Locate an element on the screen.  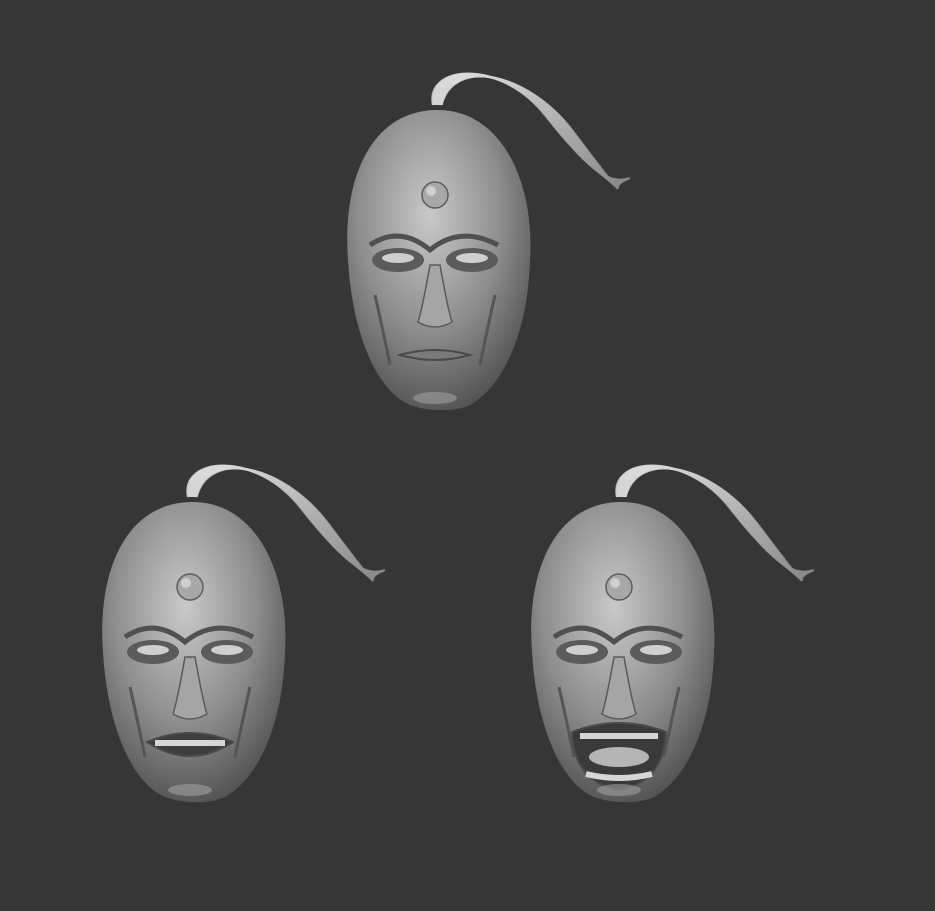
head-neutral-sculpt is located at coordinates (489, 241).